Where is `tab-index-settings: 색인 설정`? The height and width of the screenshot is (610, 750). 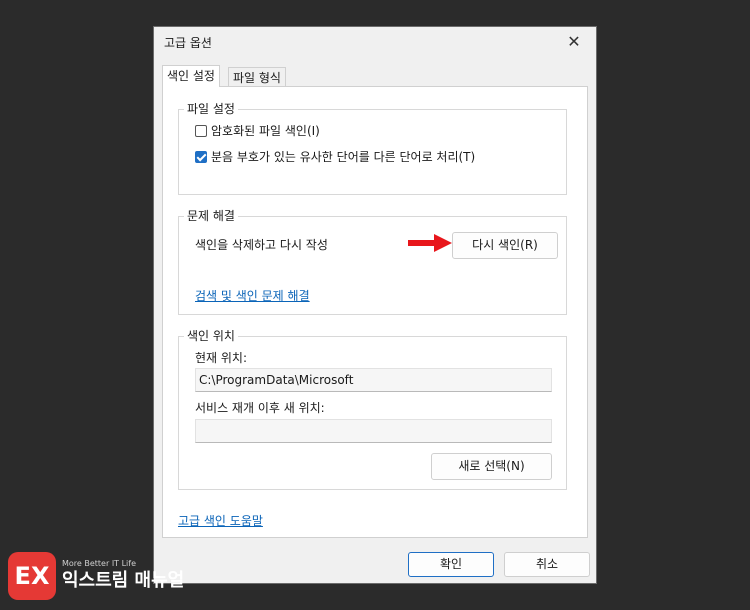 tab-index-settings: 색인 설정 is located at coordinates (191, 76).